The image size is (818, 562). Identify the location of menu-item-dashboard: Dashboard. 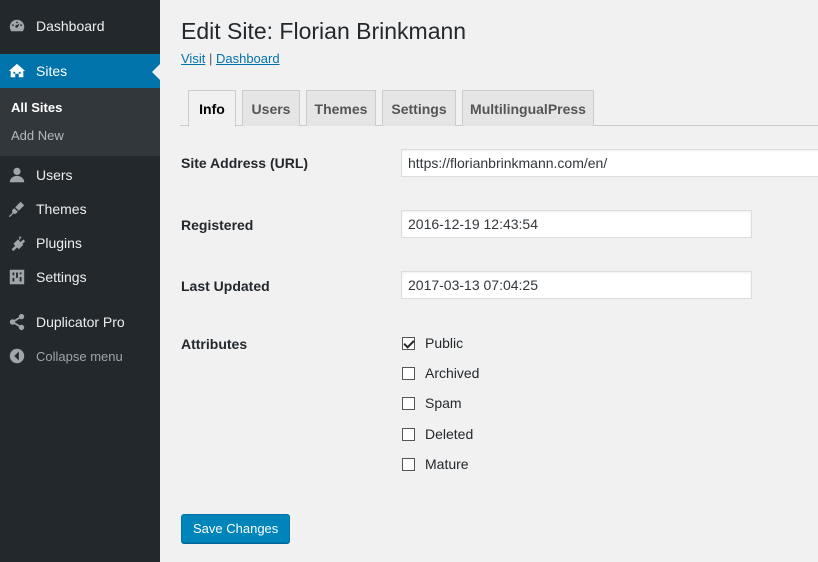
(80, 26).